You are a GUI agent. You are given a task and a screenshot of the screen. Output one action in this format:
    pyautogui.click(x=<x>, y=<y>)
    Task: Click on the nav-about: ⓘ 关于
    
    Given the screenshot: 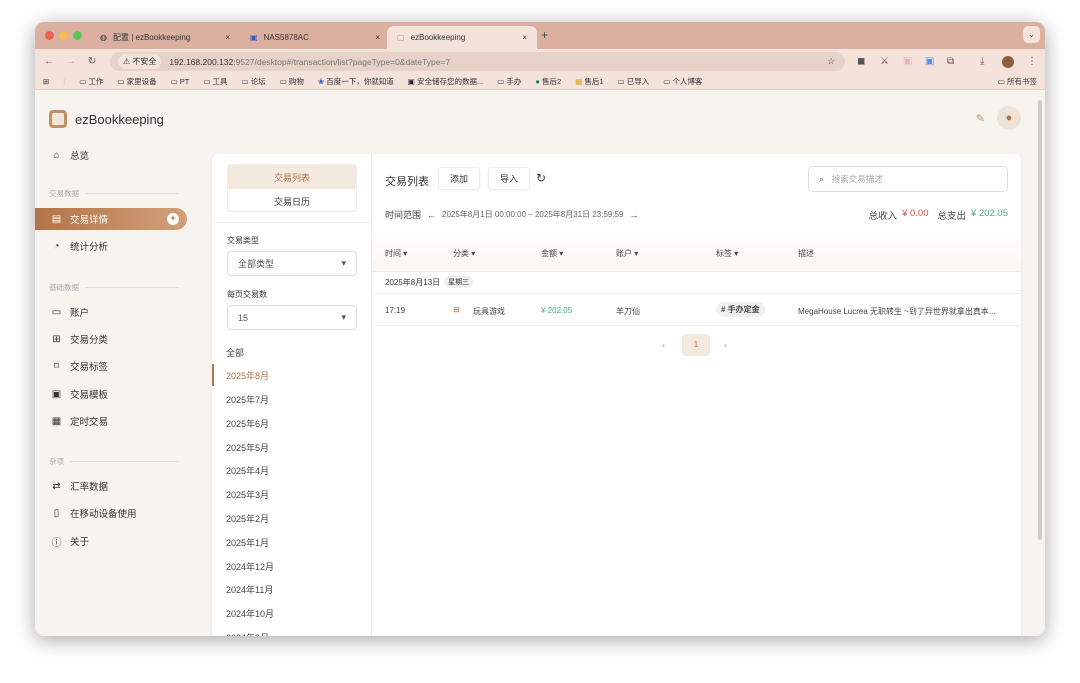 What is the action you would take?
    pyautogui.click(x=111, y=541)
    